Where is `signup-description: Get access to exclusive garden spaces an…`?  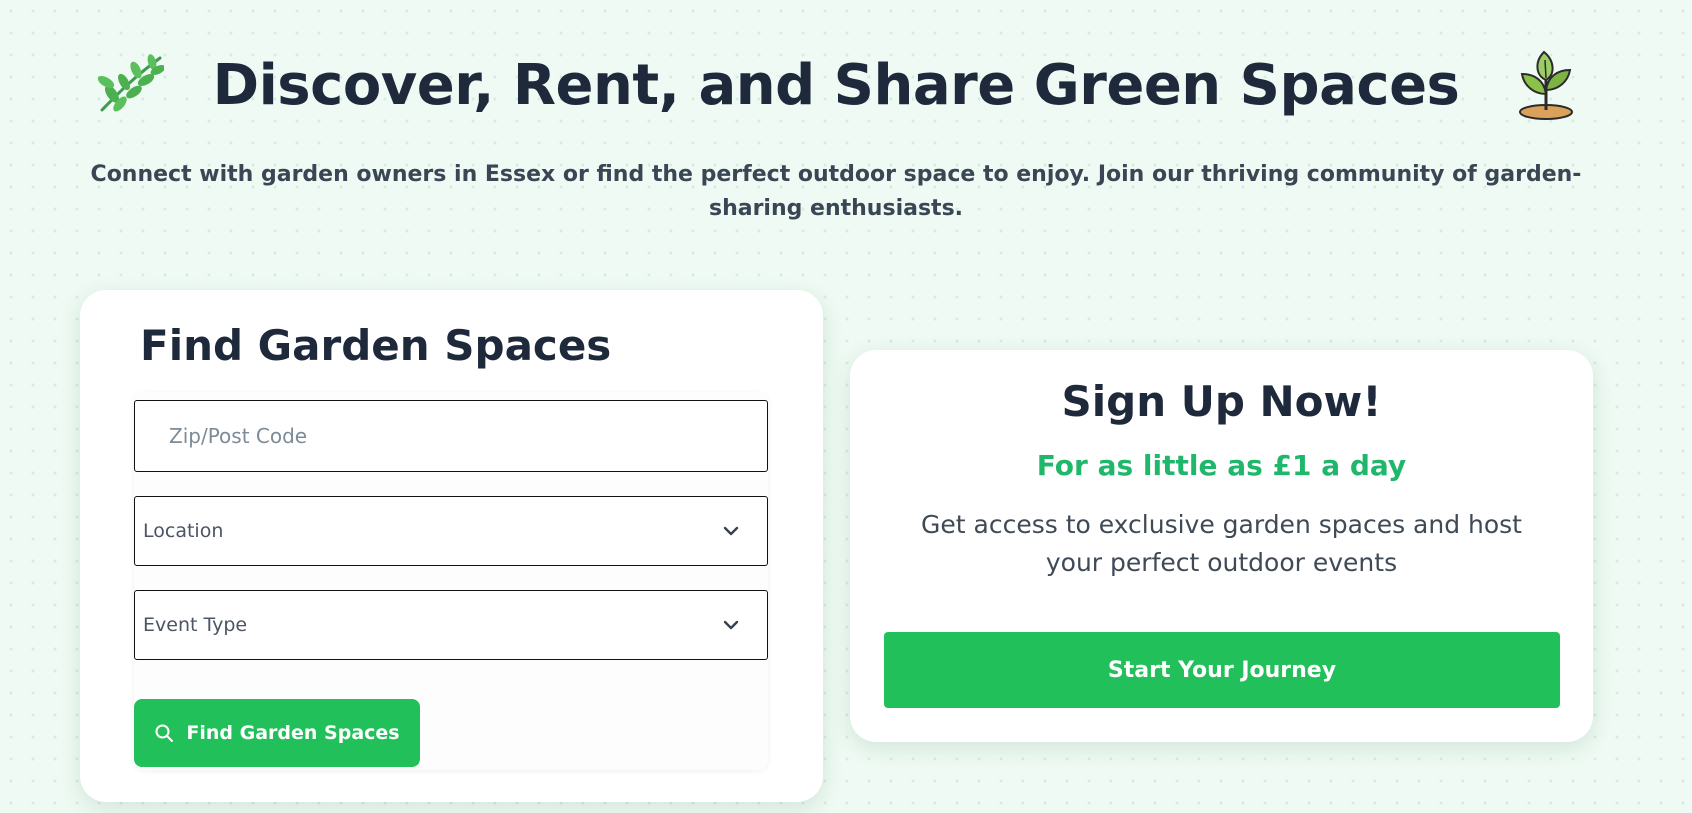
signup-description: Get access to exclusive garden spaces an… is located at coordinates (1221, 543).